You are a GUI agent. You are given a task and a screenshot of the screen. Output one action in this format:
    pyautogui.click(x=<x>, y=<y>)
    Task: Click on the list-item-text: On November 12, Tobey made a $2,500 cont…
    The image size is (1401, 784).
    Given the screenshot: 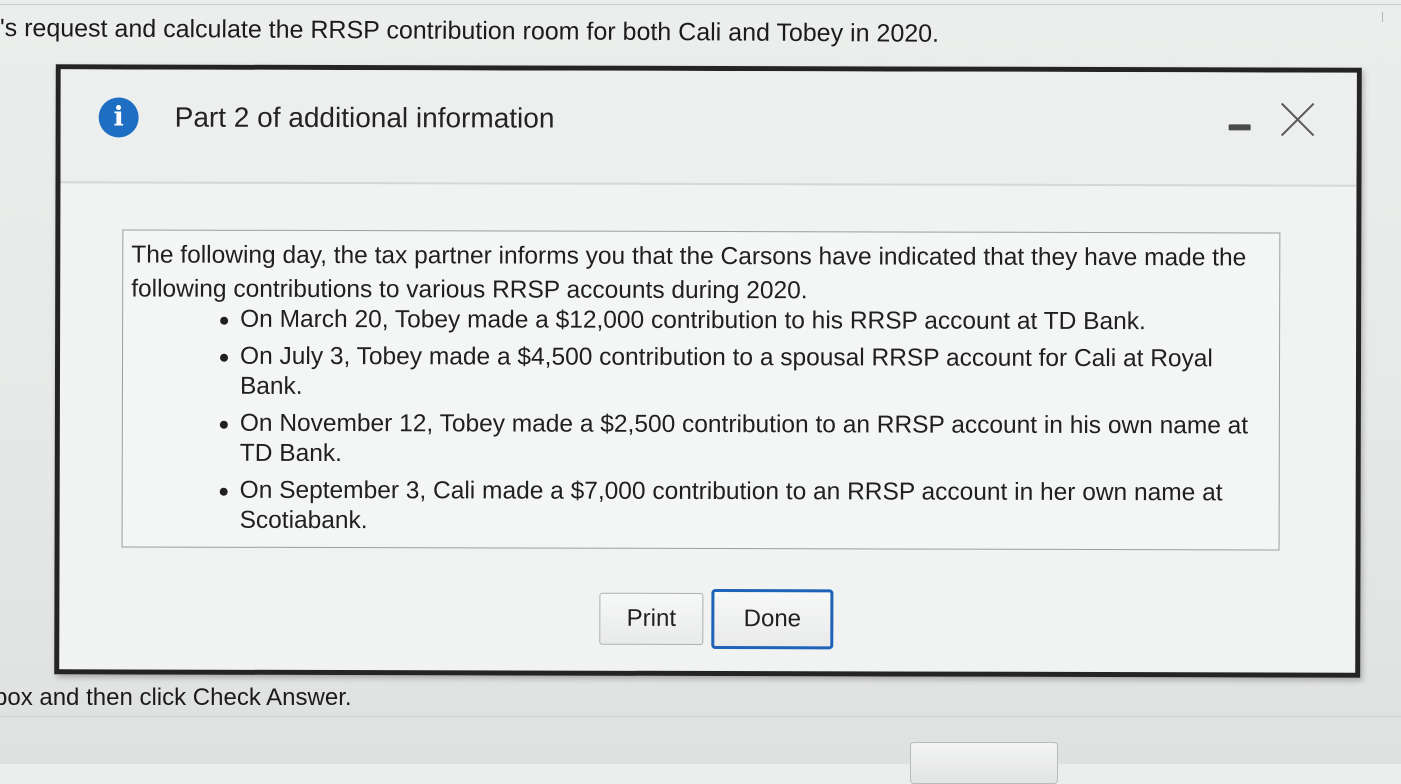 What is the action you would take?
    pyautogui.click(x=744, y=438)
    